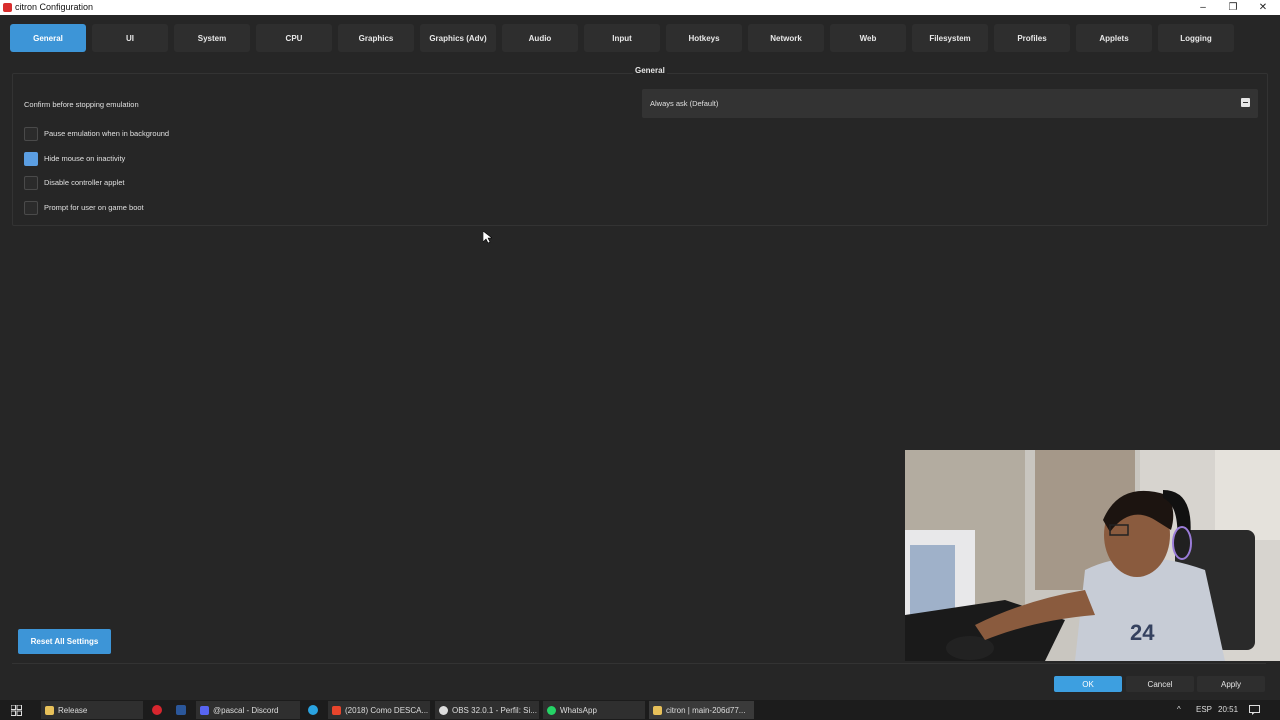 The width and height of the screenshot is (1280, 720). I want to click on obs-icon, so click(443, 710).